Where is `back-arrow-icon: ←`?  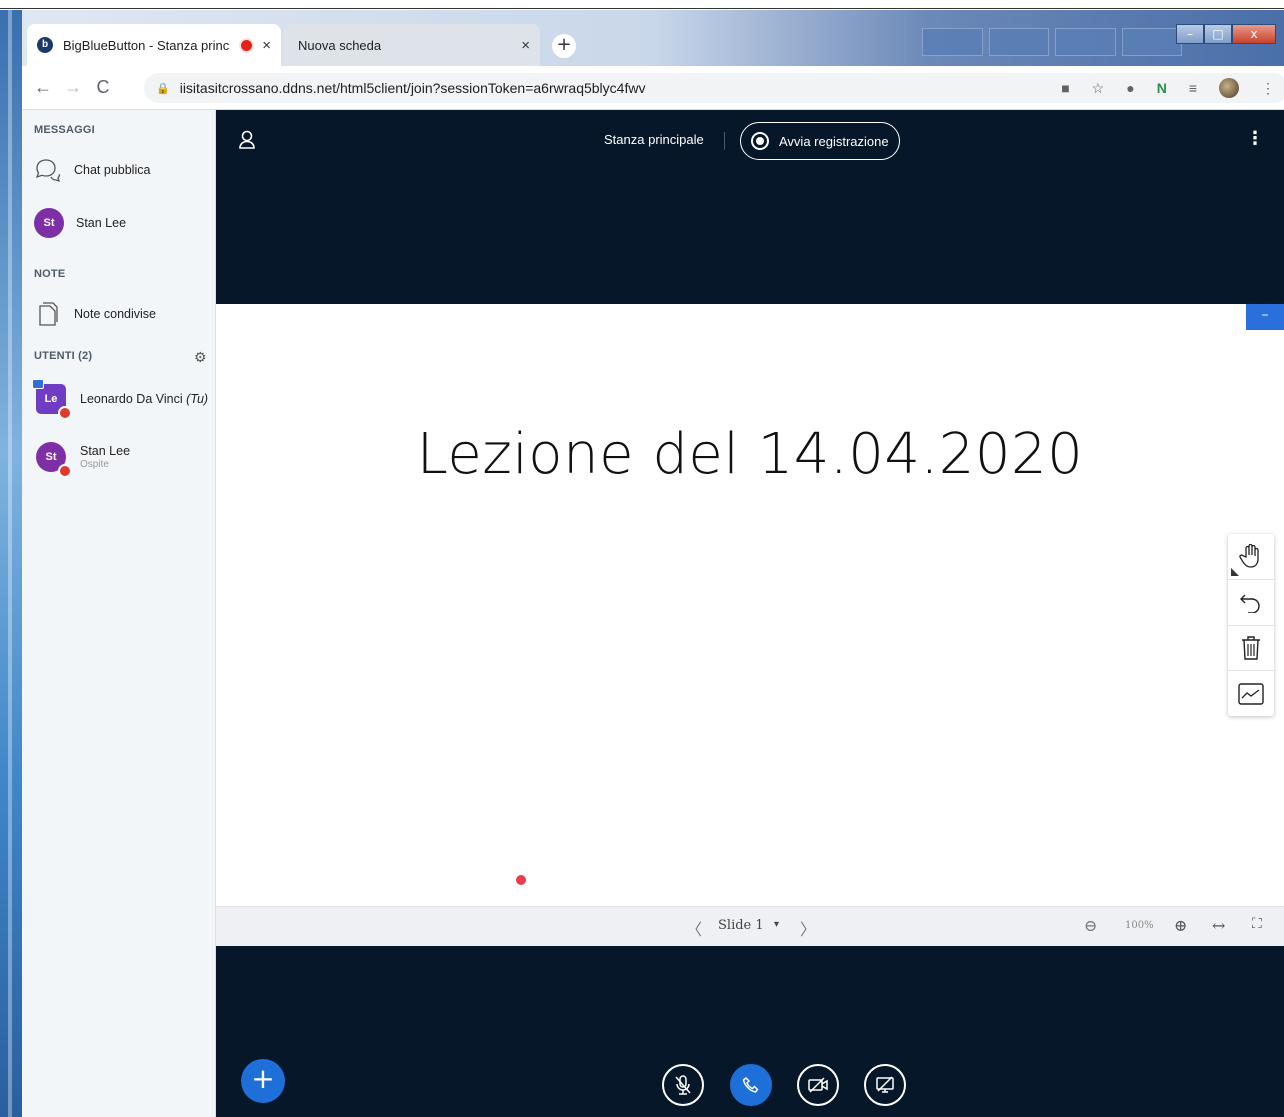 back-arrow-icon: ← is located at coordinates (43, 87).